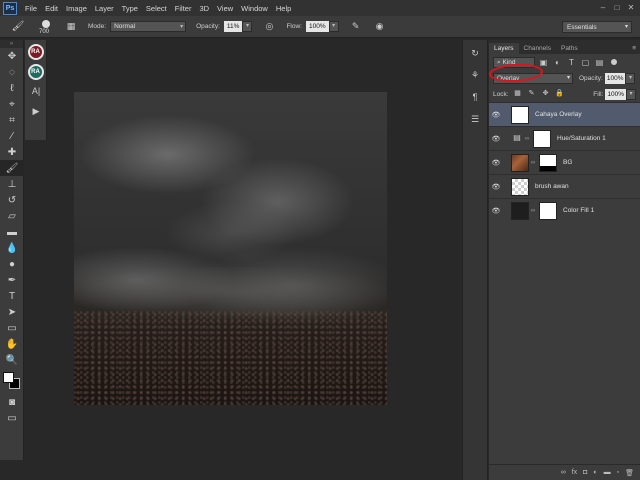 This screenshot has width=640, height=480. What do you see at coordinates (533, 78) in the screenshot?
I see `blend-mode-select: Overlay ▾` at bounding box center [533, 78].